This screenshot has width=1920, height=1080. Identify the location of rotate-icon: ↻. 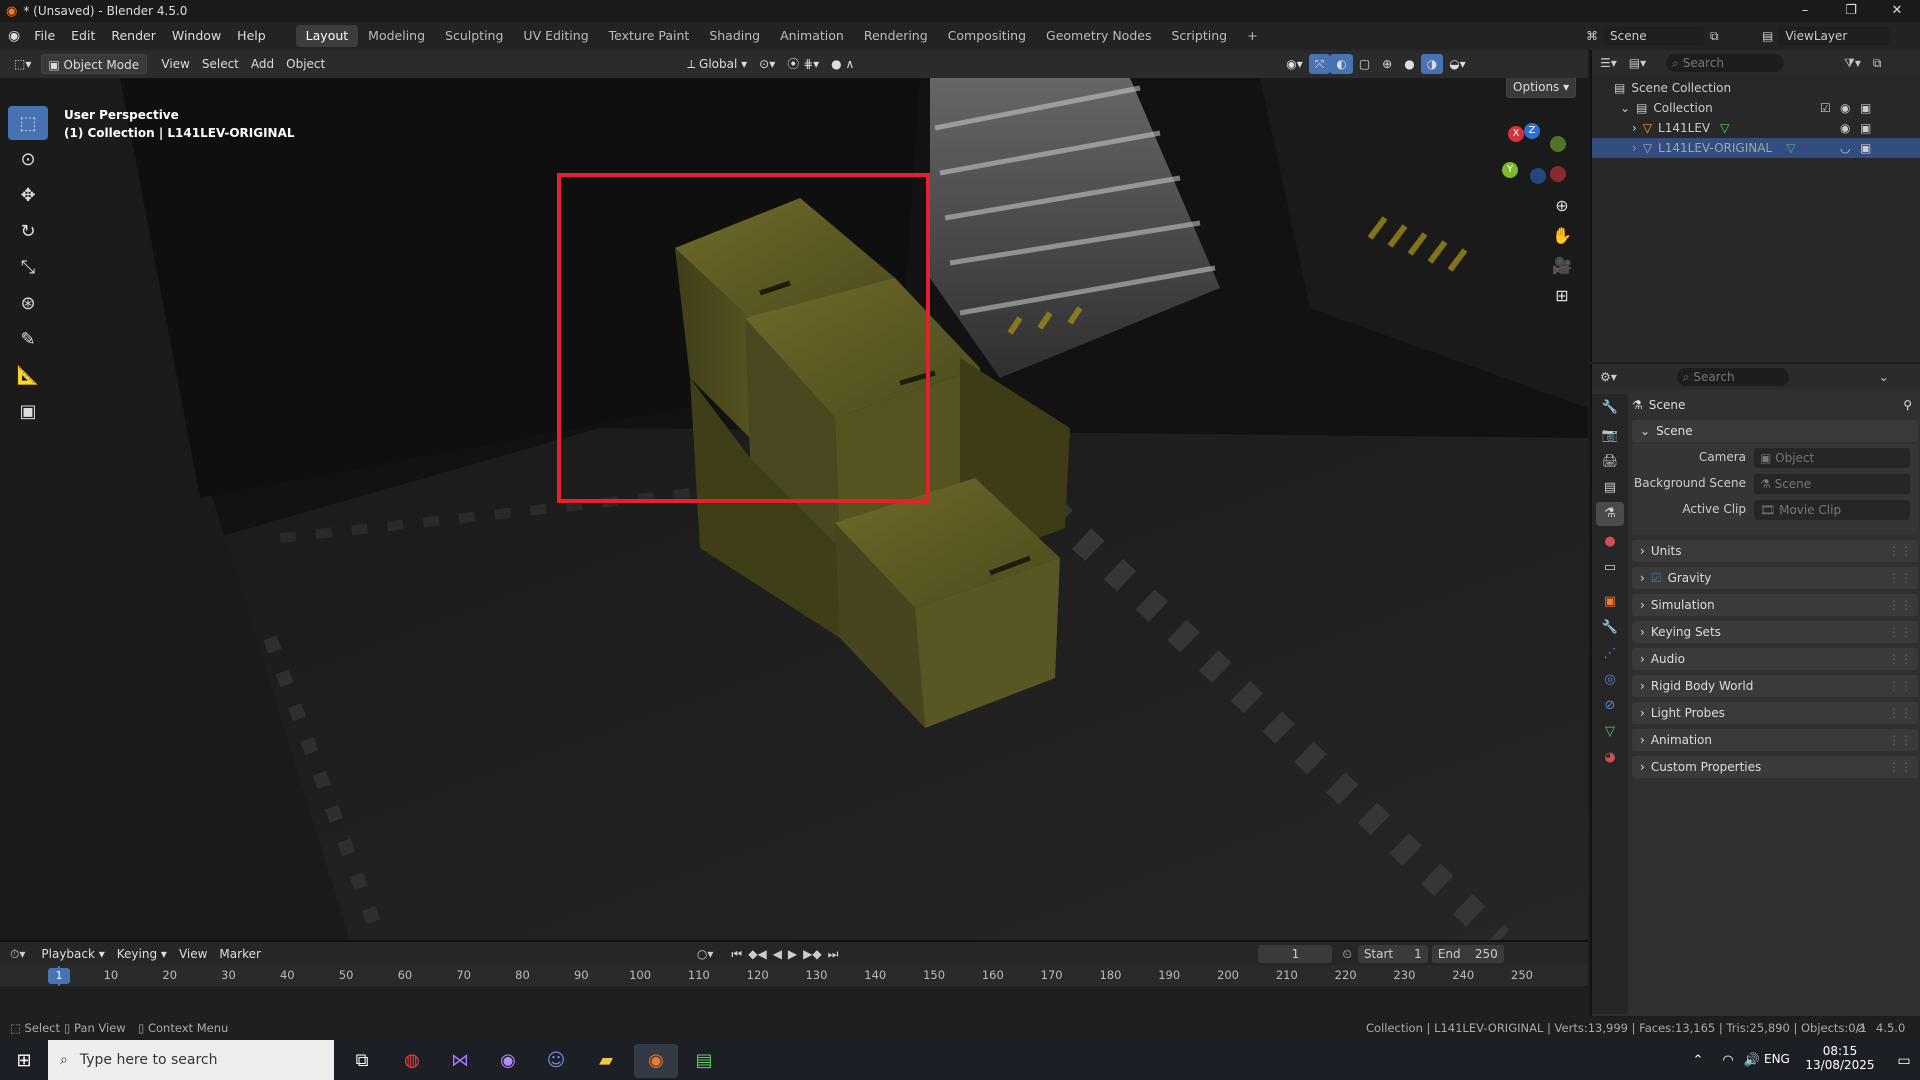
(28, 231).